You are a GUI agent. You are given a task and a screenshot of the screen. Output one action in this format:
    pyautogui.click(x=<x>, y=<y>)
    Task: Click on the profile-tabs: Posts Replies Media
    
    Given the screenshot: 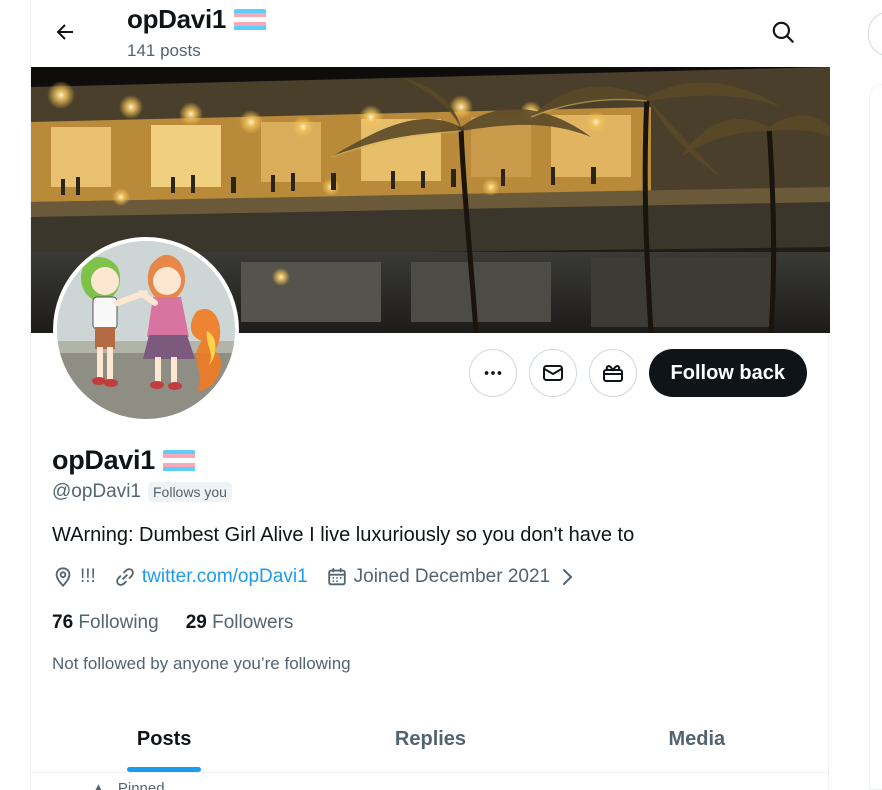 What is the action you would take?
    pyautogui.click(x=430, y=739)
    